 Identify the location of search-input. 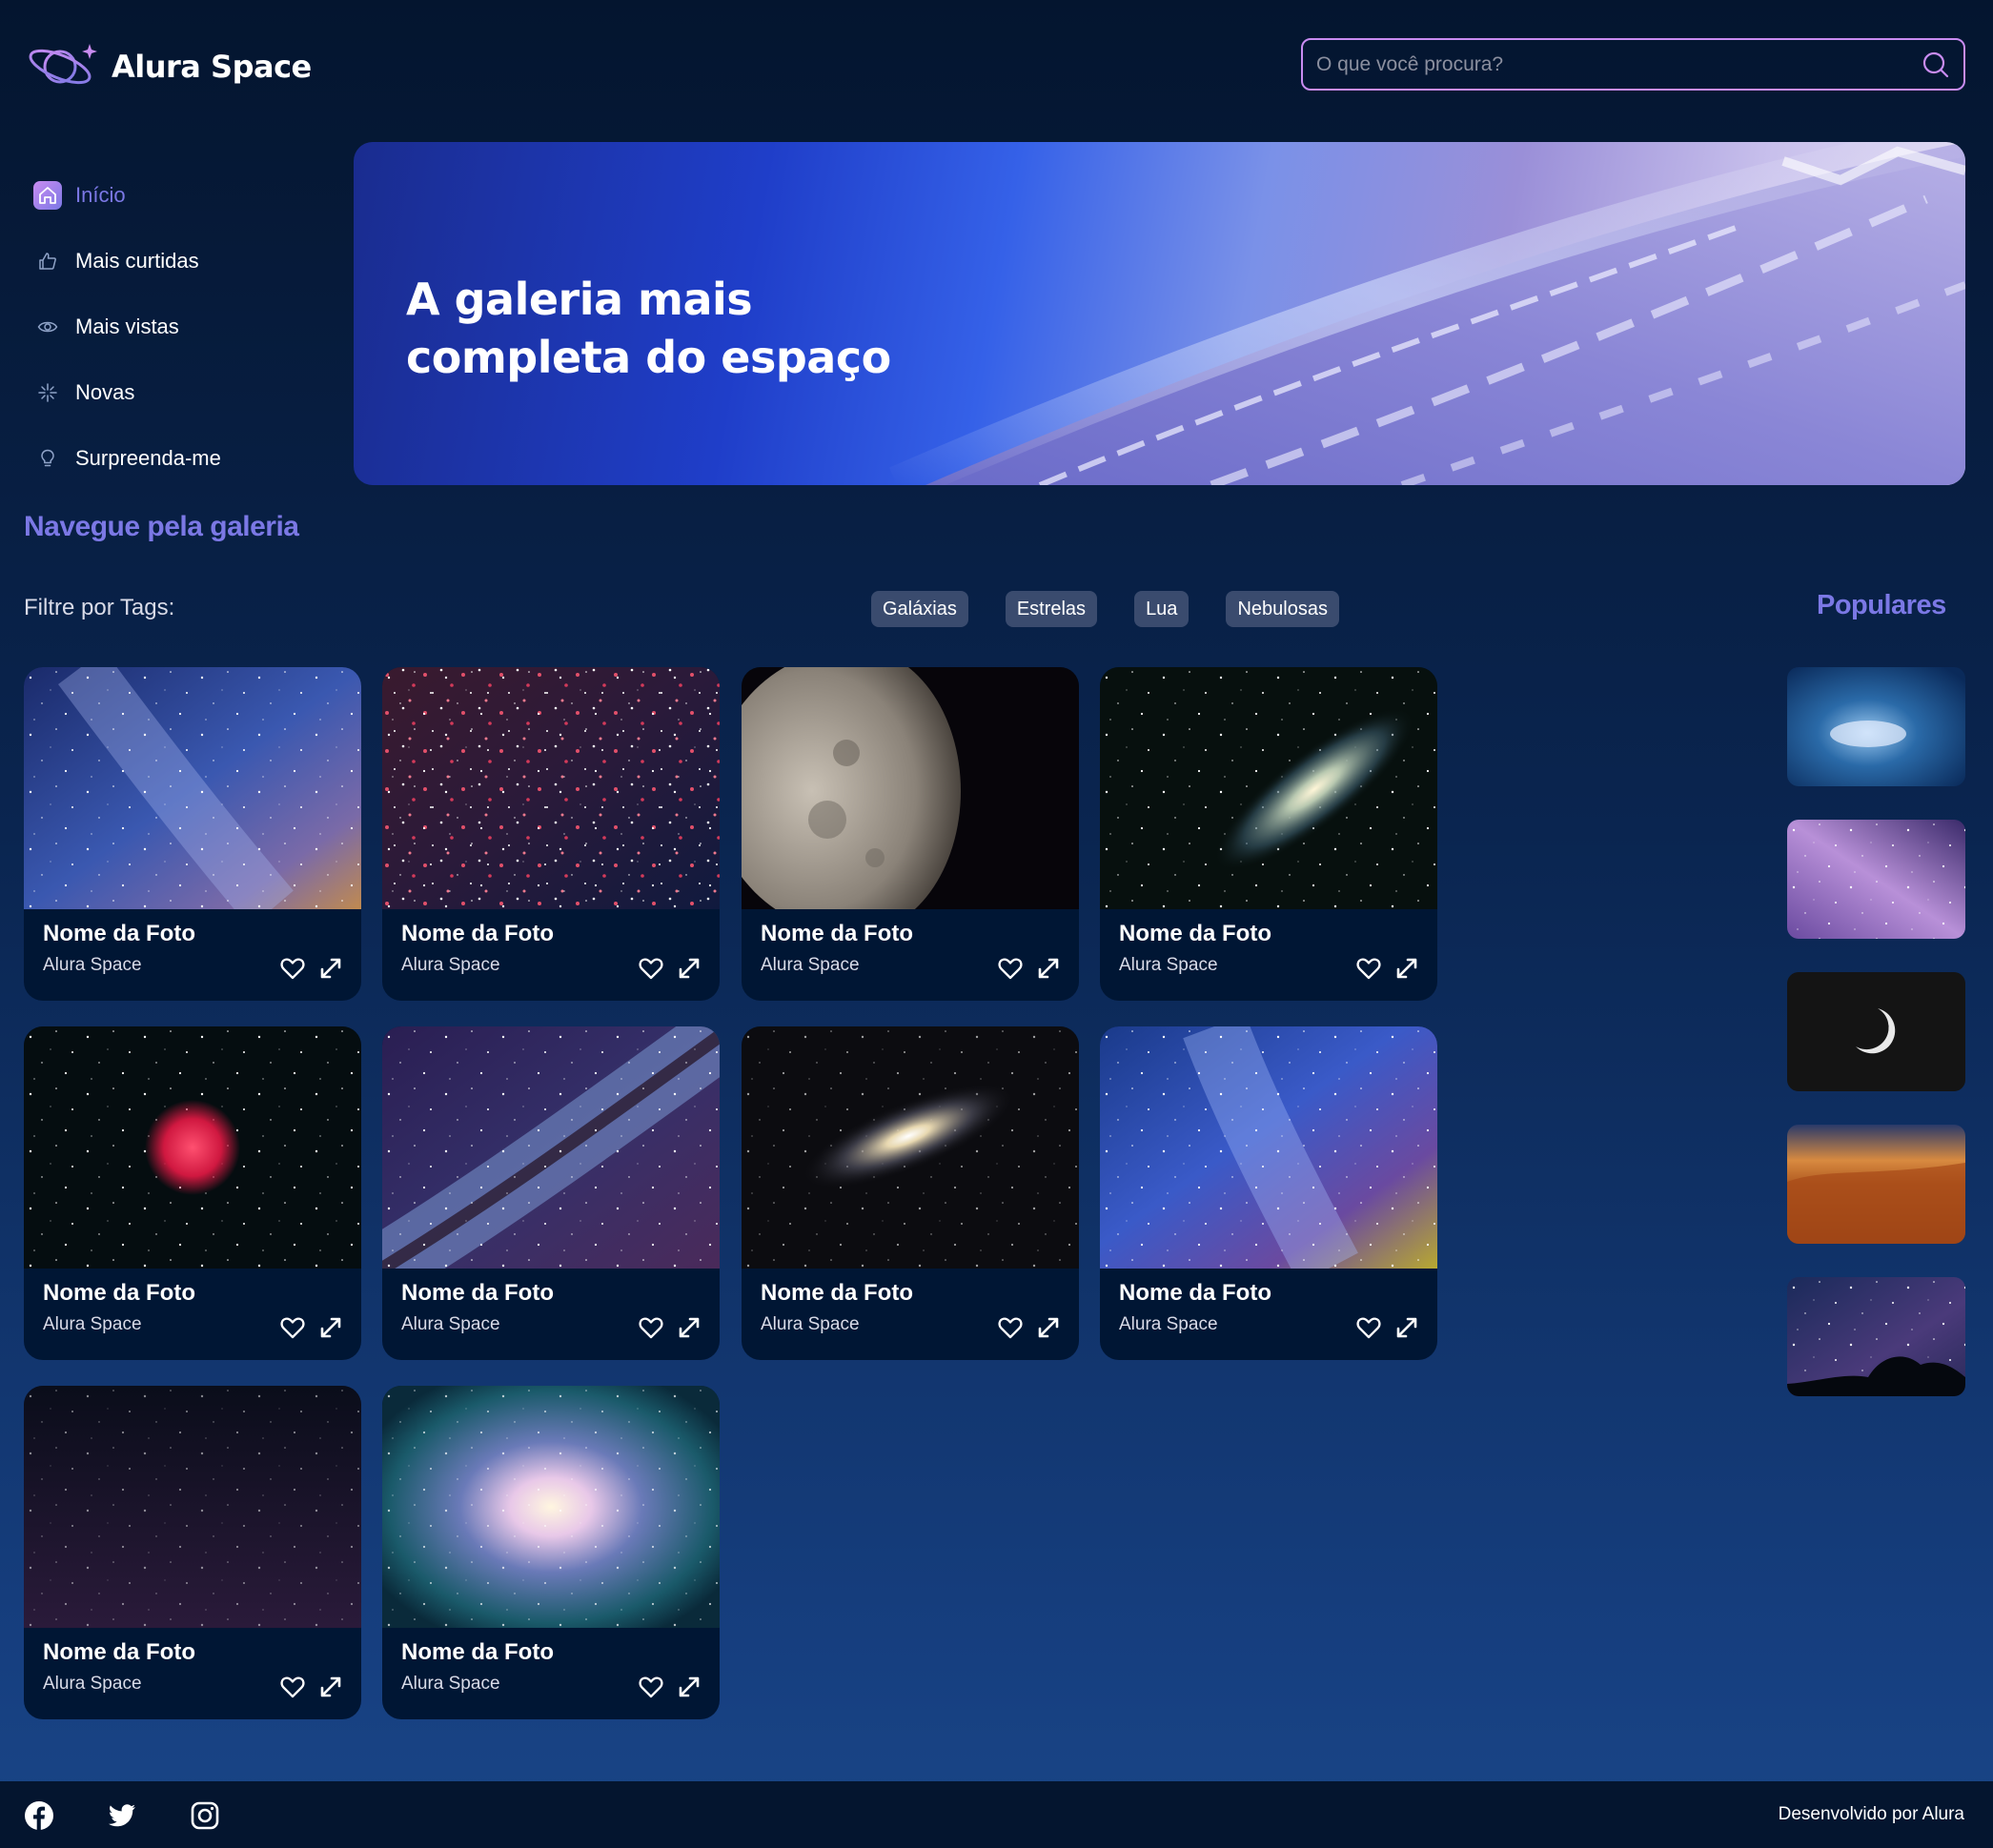
(1619, 64).